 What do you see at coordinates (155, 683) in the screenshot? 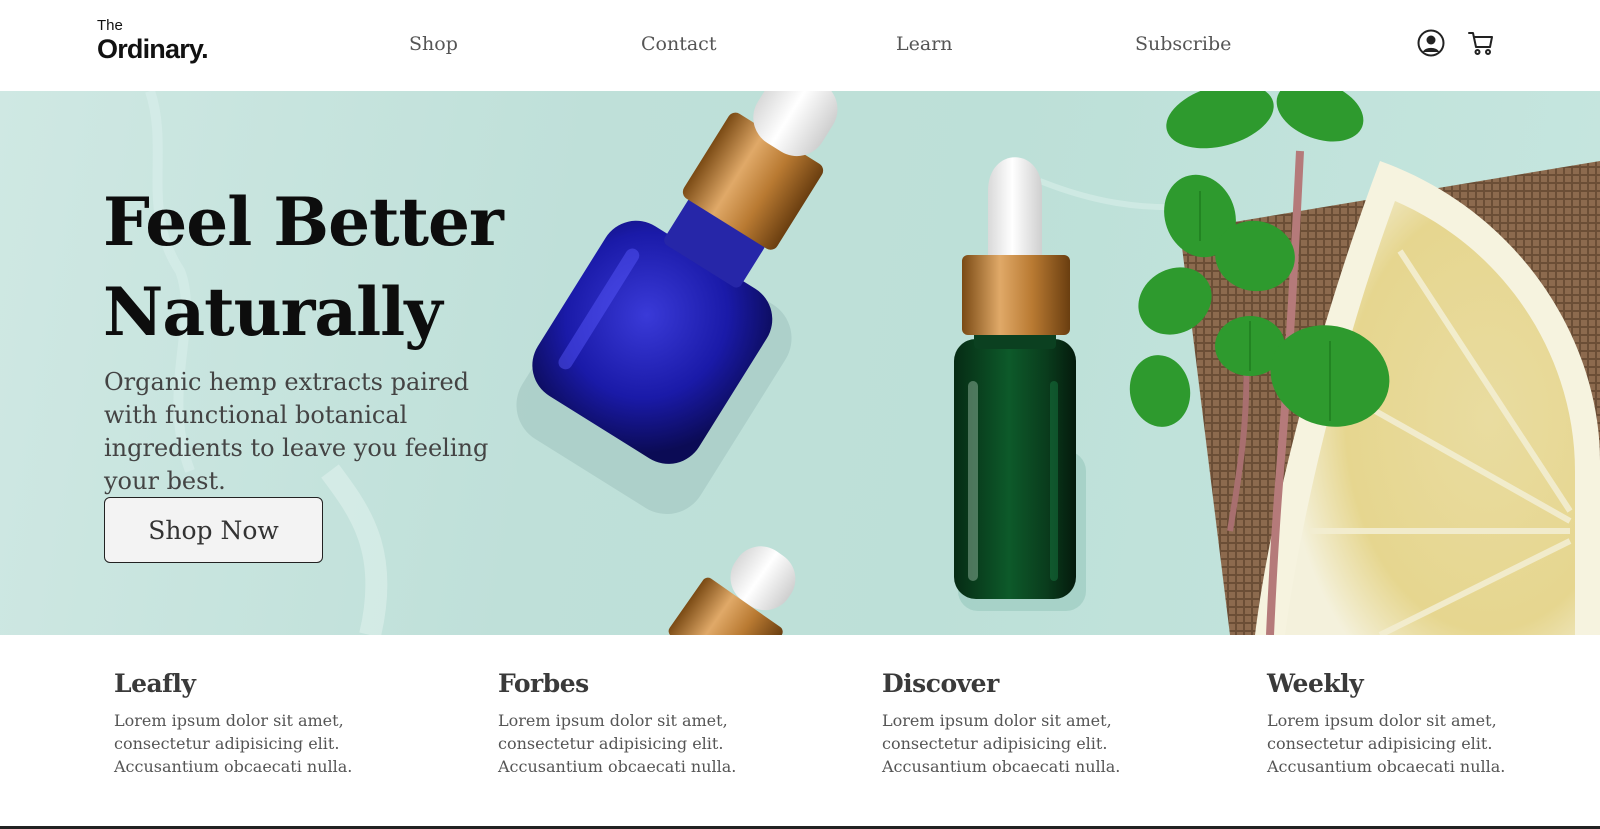
I see `feature-title: Leafly` at bounding box center [155, 683].